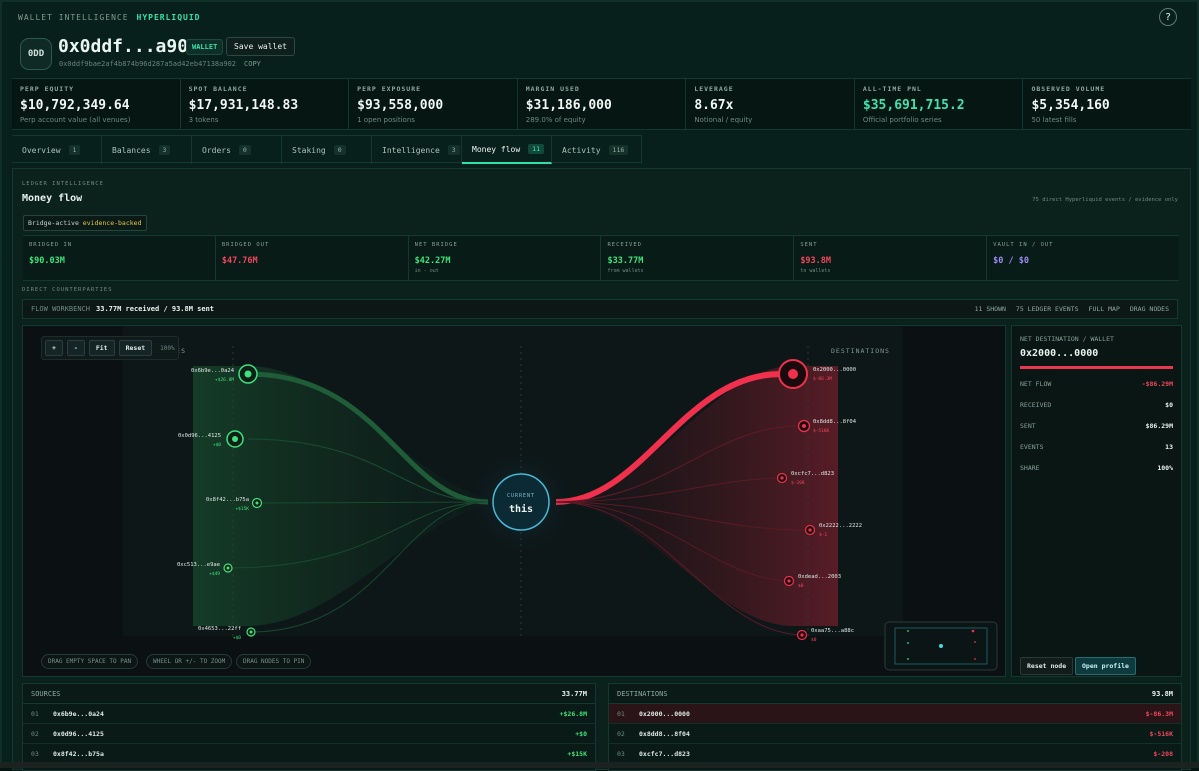 This screenshot has width=1199, height=771. I want to click on stat-label: MARGIN USED, so click(552, 89).